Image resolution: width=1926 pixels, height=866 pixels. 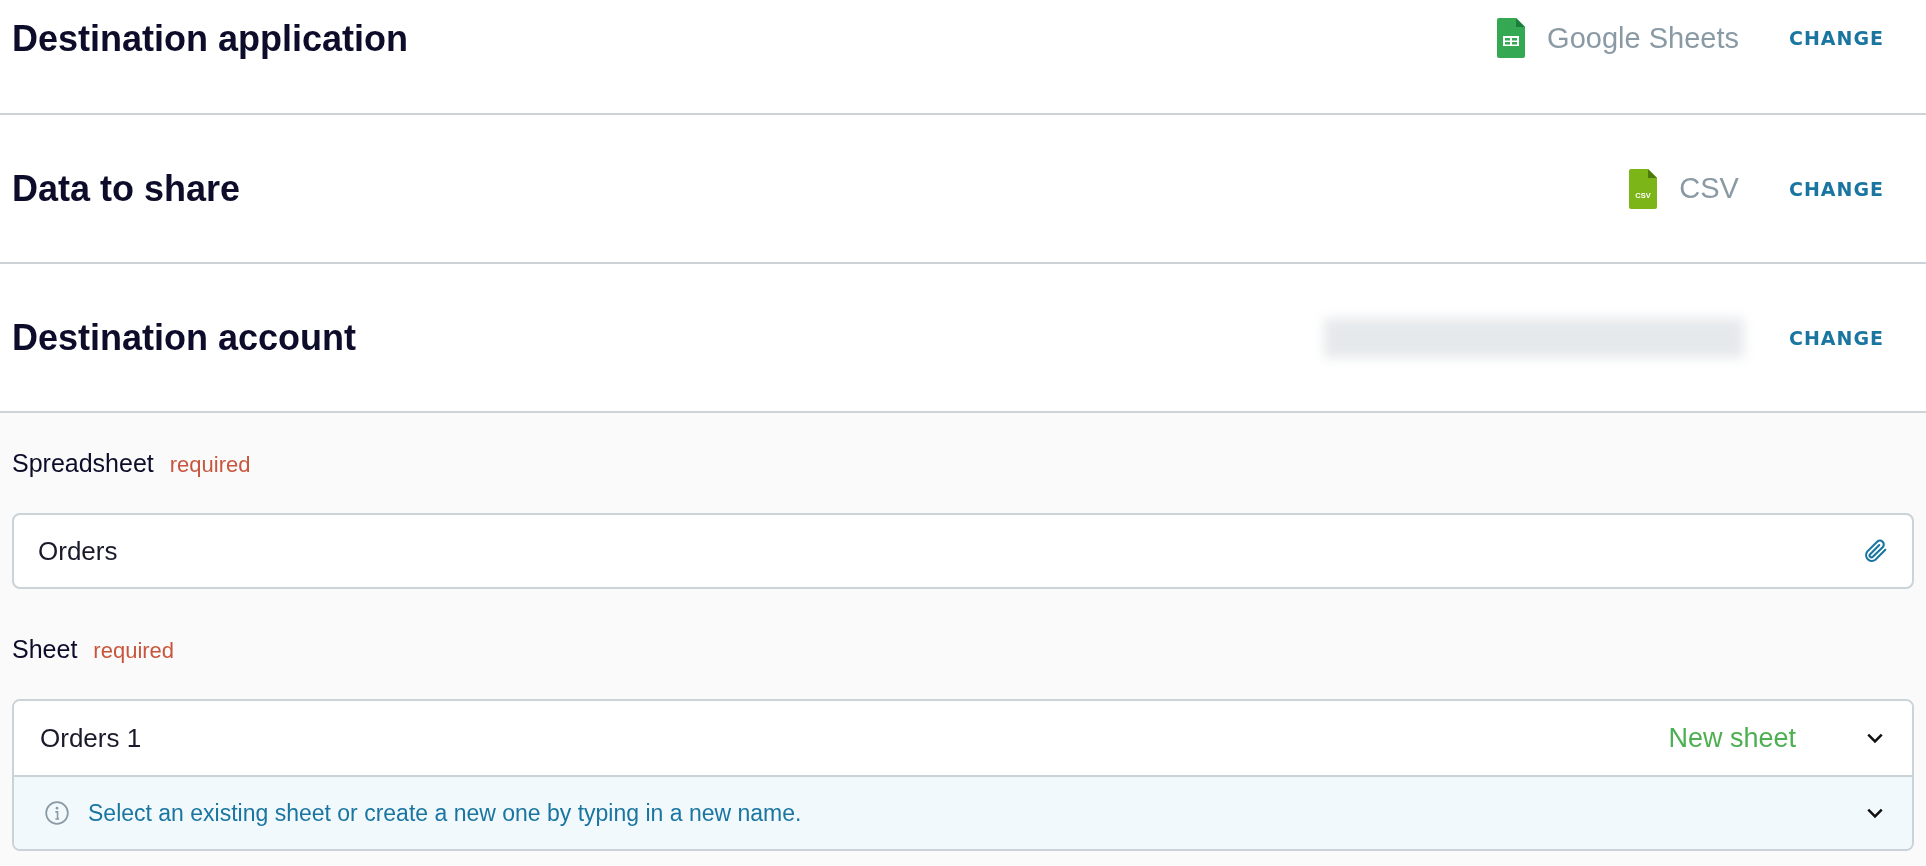 What do you see at coordinates (963, 551) in the screenshot?
I see `spreadsheet-field: Orders` at bounding box center [963, 551].